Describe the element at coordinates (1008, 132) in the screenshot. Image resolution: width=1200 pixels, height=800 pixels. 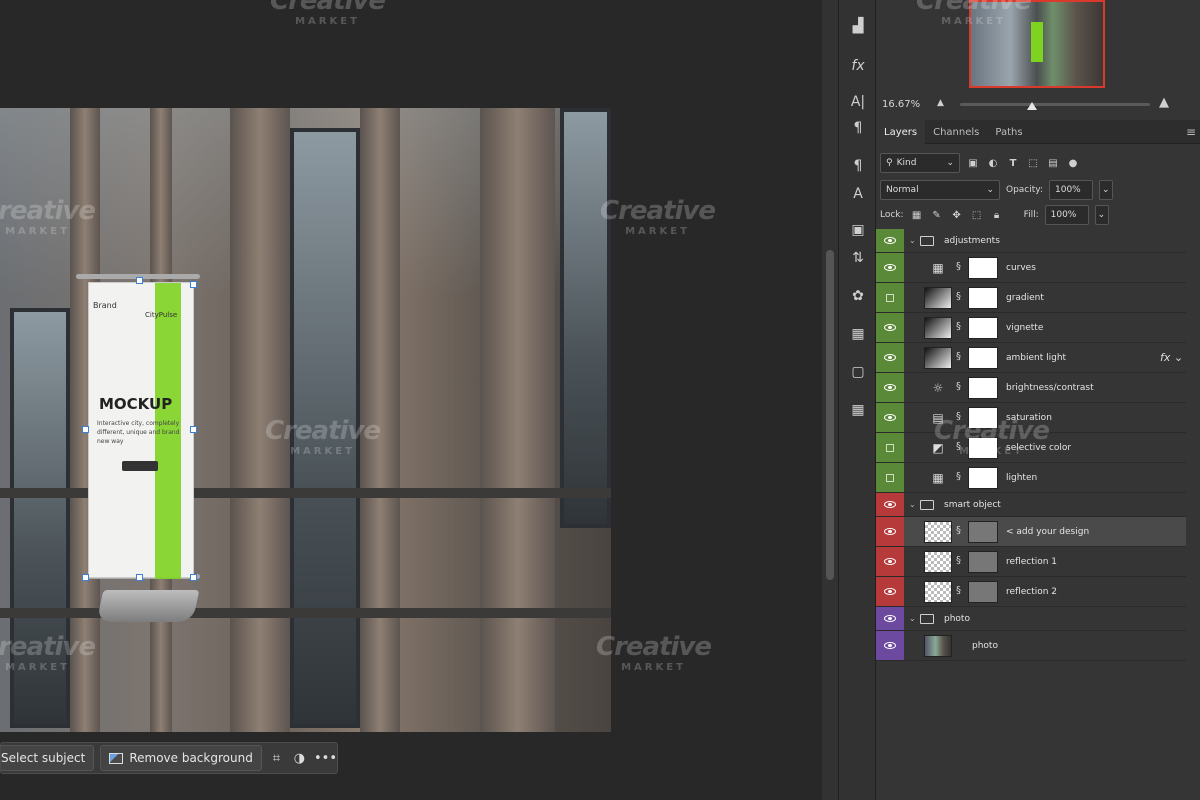
I see `tab-paths: Paths` at that location.